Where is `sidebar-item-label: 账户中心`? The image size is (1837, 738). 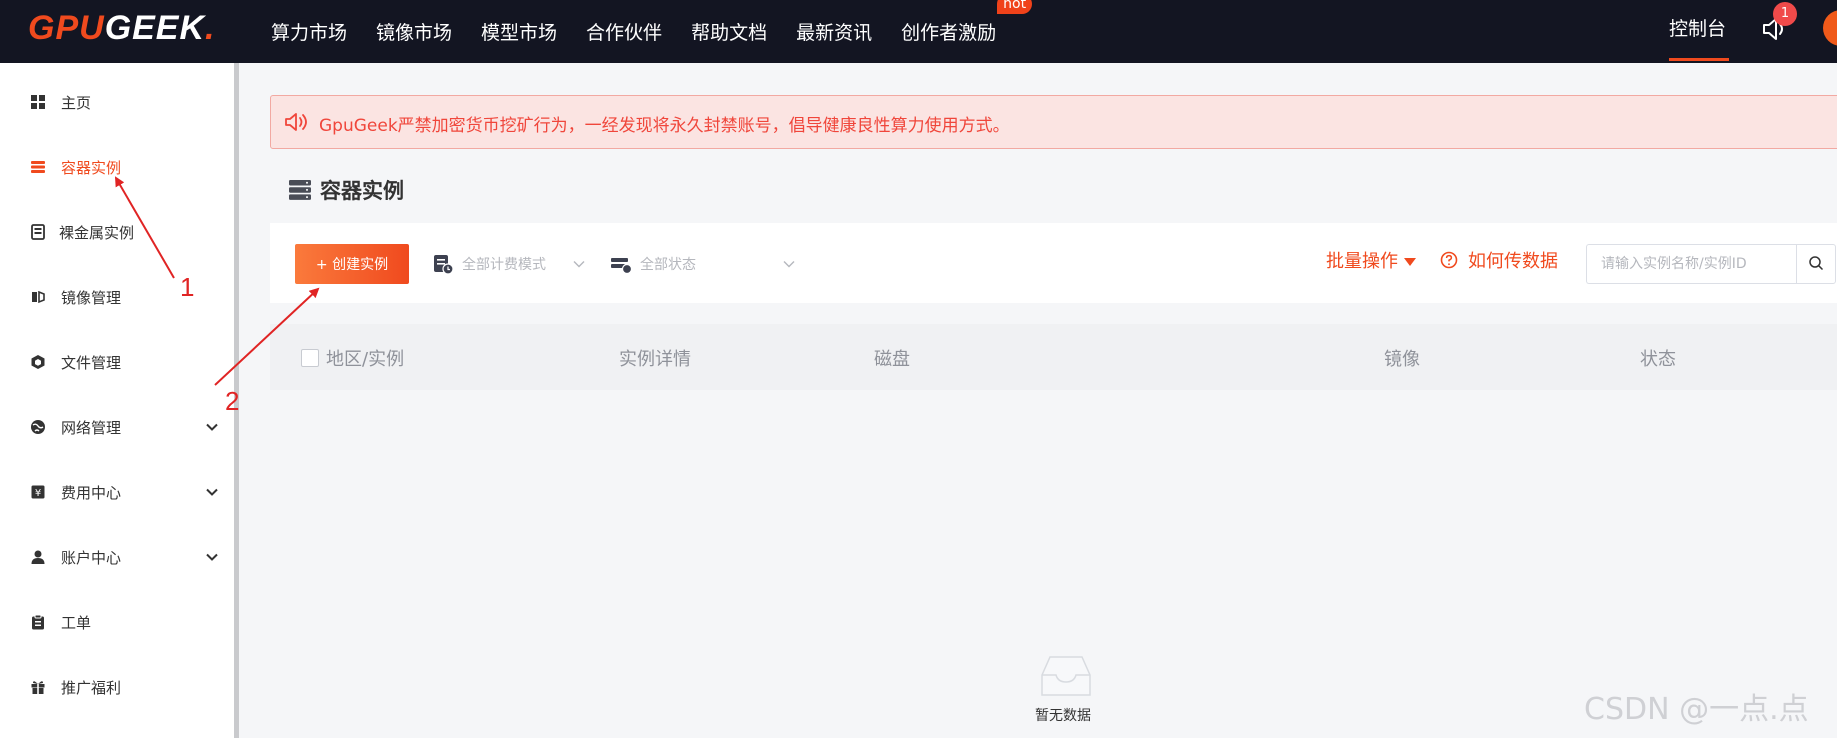 sidebar-item-label: 账户中心 is located at coordinates (91, 557).